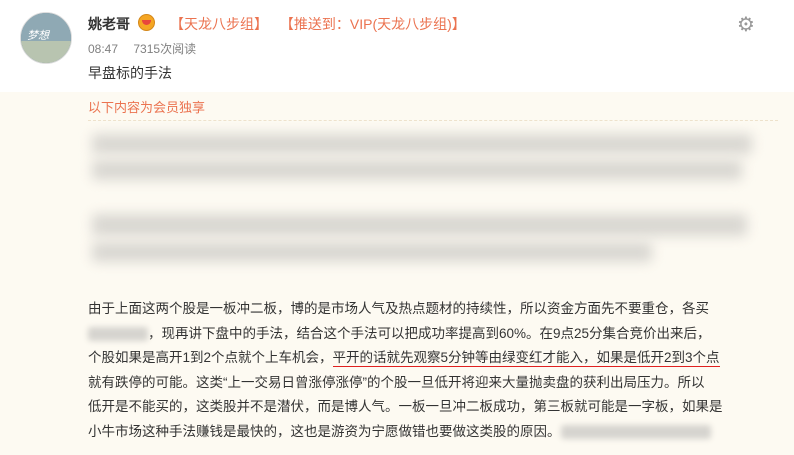  I want to click on tag-group: 【天龙八步组】, so click(219, 24).